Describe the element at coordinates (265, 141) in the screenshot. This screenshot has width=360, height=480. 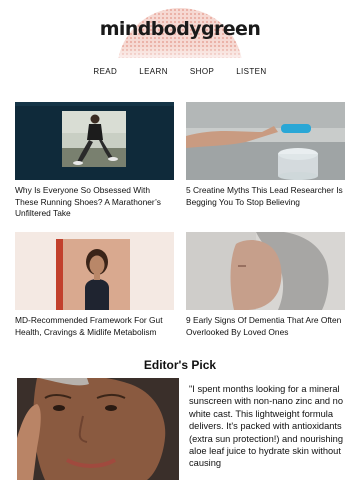
I see `article-image-creatine-scoop` at that location.